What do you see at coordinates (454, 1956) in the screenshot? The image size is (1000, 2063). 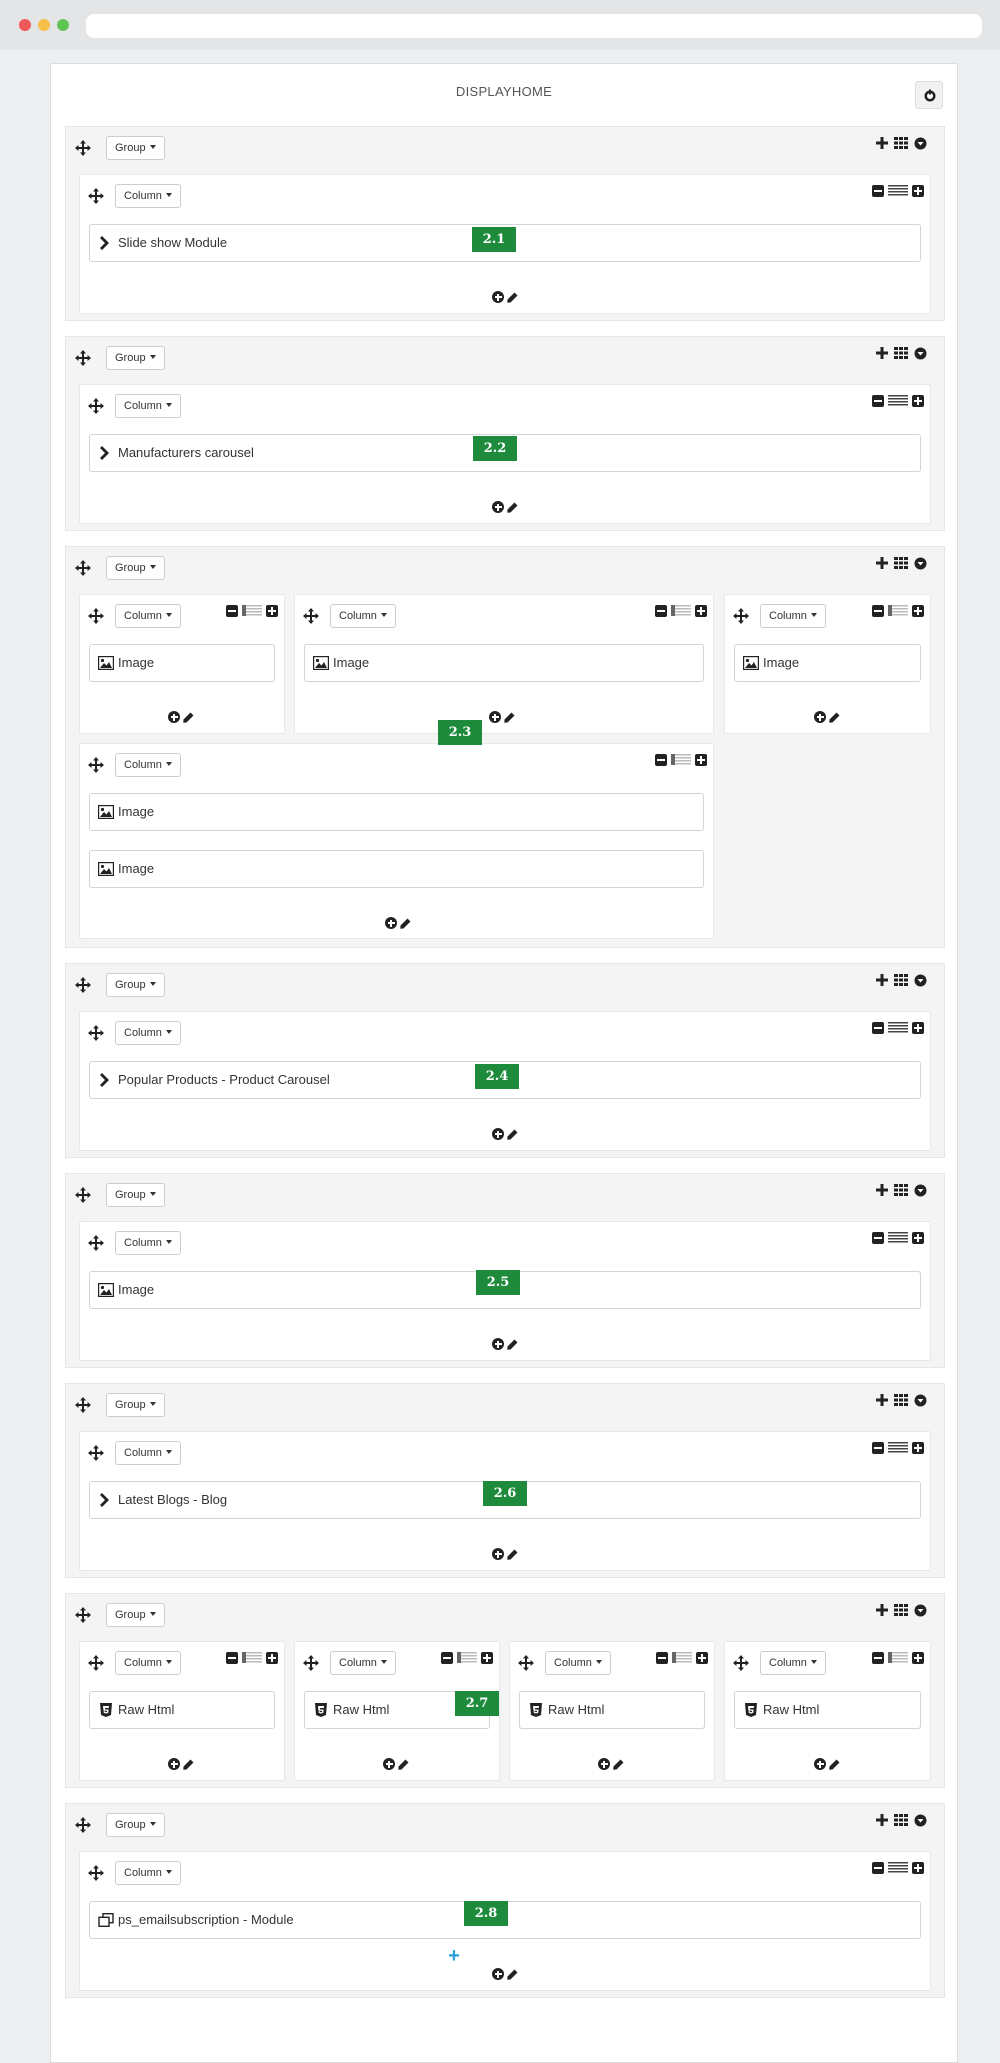 I see `add-group-button: +` at bounding box center [454, 1956].